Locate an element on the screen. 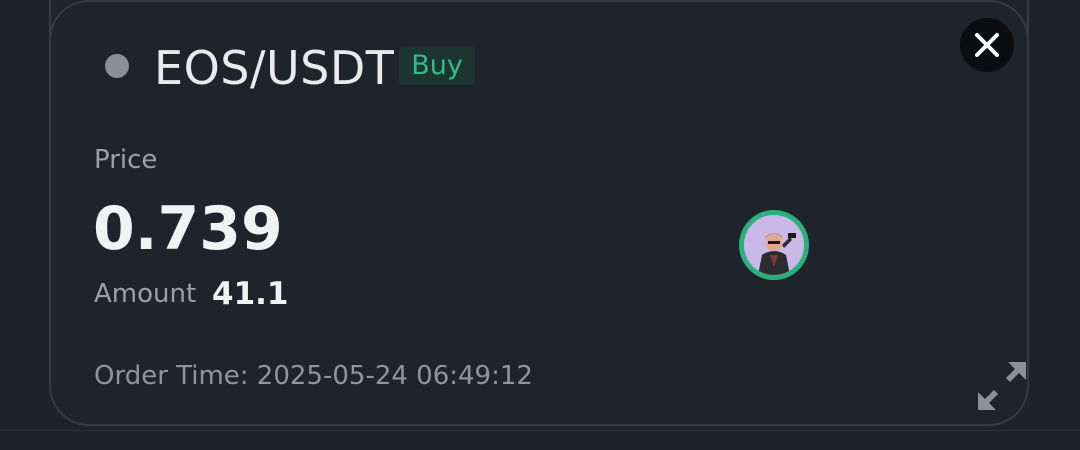  order-card-top-border is located at coordinates (539, 20).